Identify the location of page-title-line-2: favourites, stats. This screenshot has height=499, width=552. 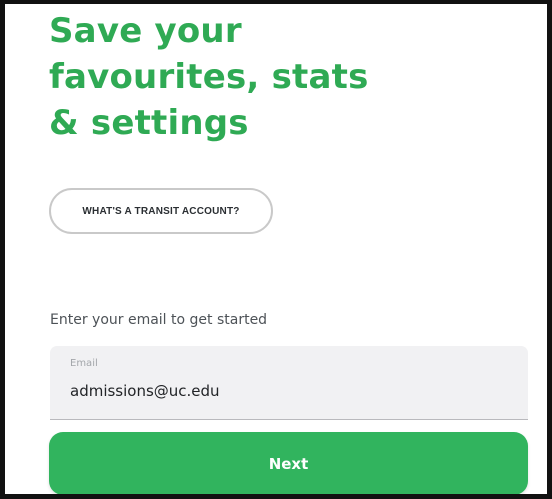
(209, 77).